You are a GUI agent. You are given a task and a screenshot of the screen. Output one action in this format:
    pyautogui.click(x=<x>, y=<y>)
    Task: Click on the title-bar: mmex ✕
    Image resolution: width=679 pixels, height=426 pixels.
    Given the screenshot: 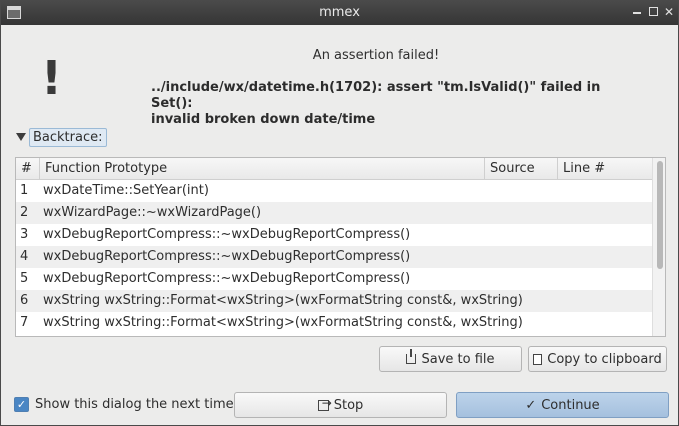 What is the action you would take?
    pyautogui.click(x=339, y=13)
    